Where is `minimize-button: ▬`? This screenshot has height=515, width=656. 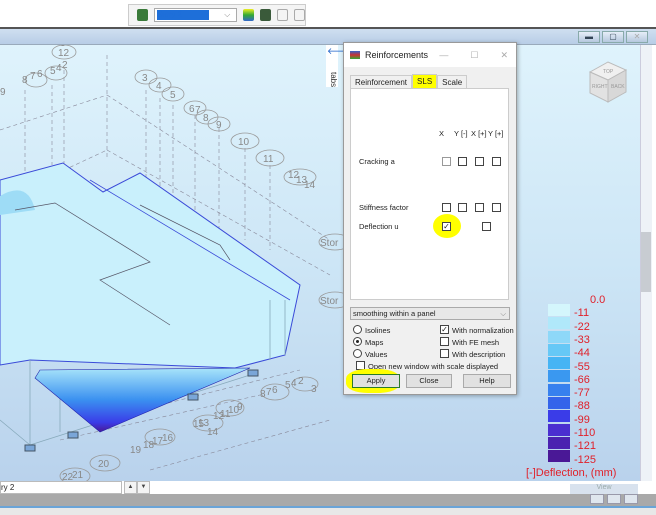 minimize-button: ▬ is located at coordinates (589, 37).